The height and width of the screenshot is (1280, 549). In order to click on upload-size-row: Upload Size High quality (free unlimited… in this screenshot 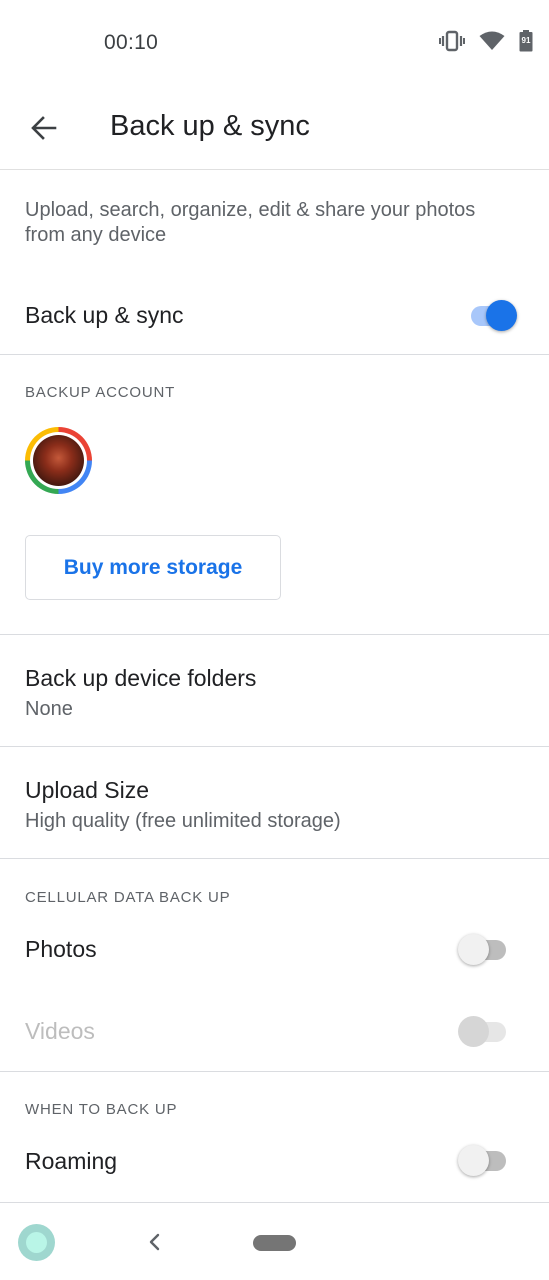, I will do `click(274, 802)`.